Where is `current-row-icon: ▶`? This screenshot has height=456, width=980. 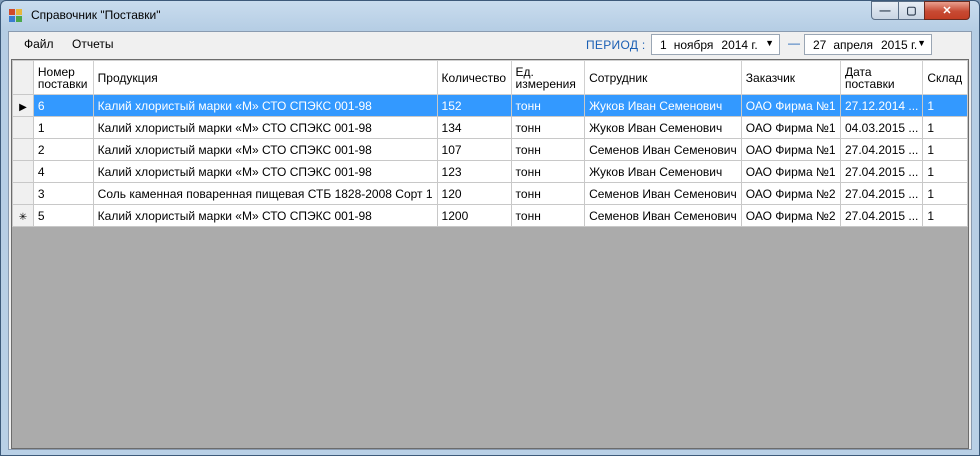 current-row-icon: ▶ is located at coordinates (23, 107).